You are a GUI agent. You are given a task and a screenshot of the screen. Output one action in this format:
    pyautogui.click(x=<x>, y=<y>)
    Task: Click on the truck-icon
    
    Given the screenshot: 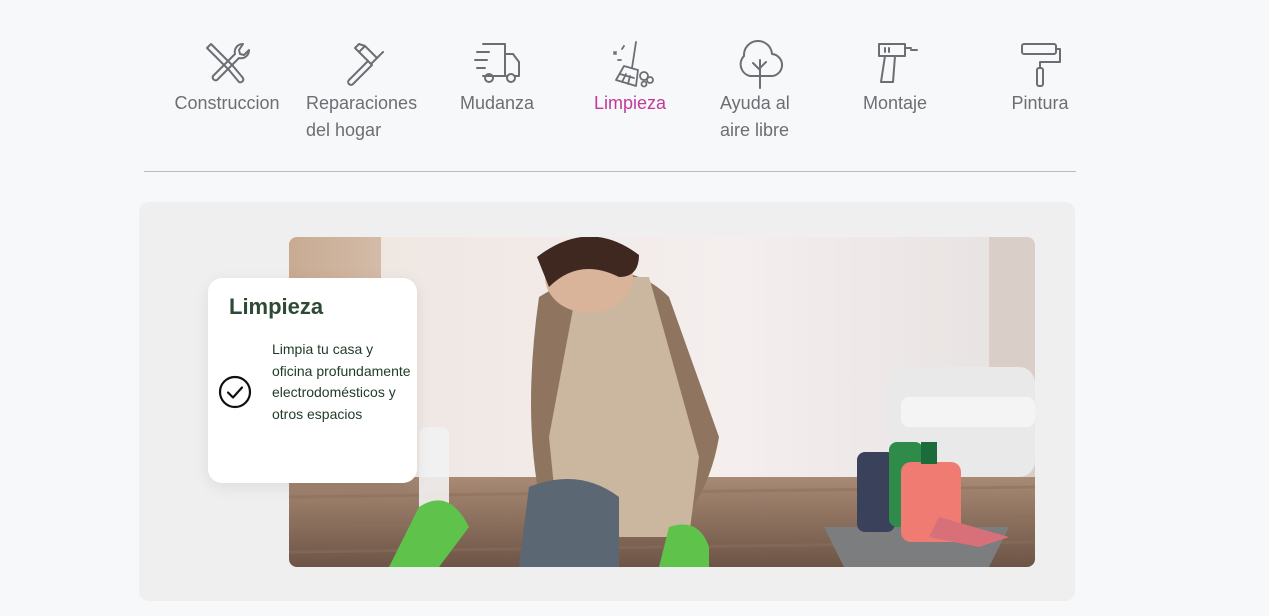 What is the action you would take?
    pyautogui.click(x=497, y=64)
    